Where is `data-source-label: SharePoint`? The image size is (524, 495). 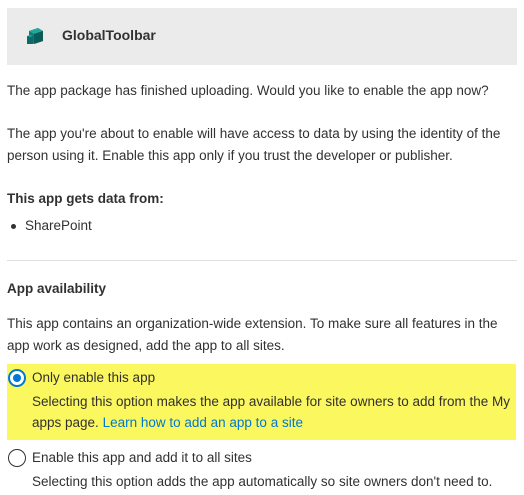 data-source-label: SharePoint is located at coordinates (58, 225).